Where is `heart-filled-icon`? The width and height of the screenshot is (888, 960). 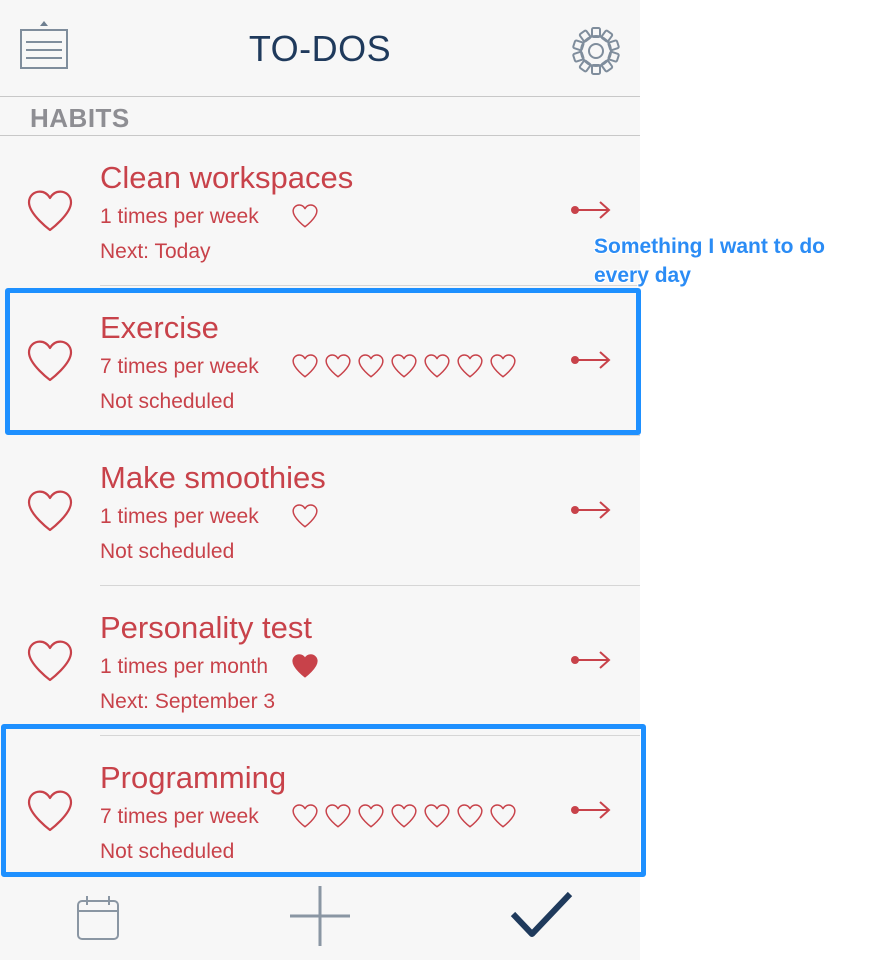 heart-filled-icon is located at coordinates (305, 666).